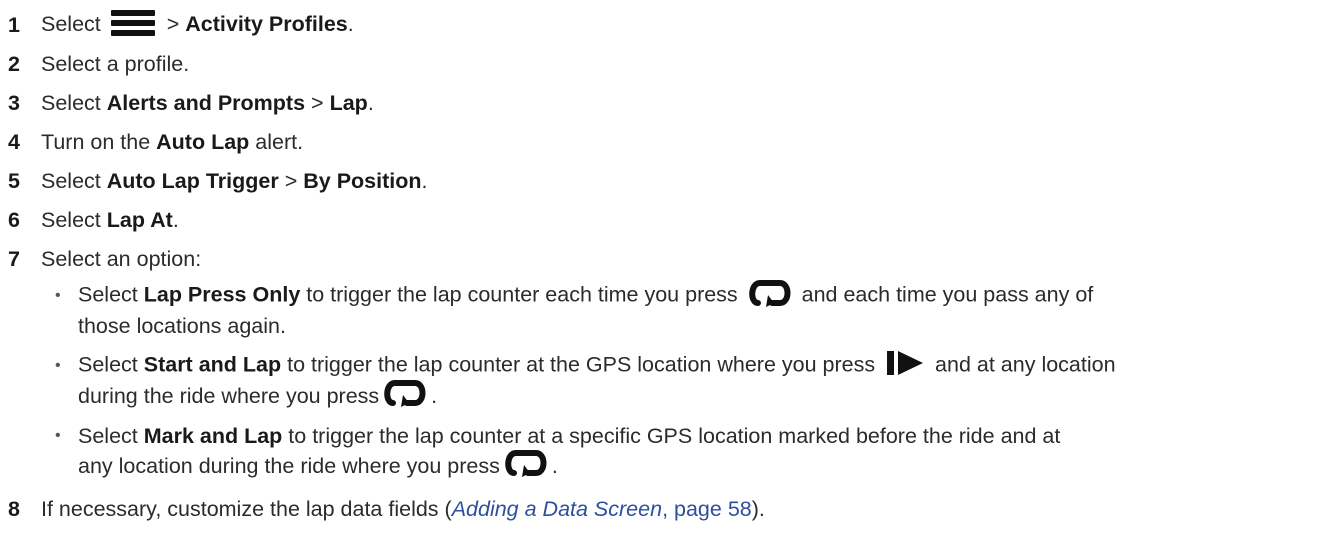  I want to click on menu-icon, so click(132, 23).